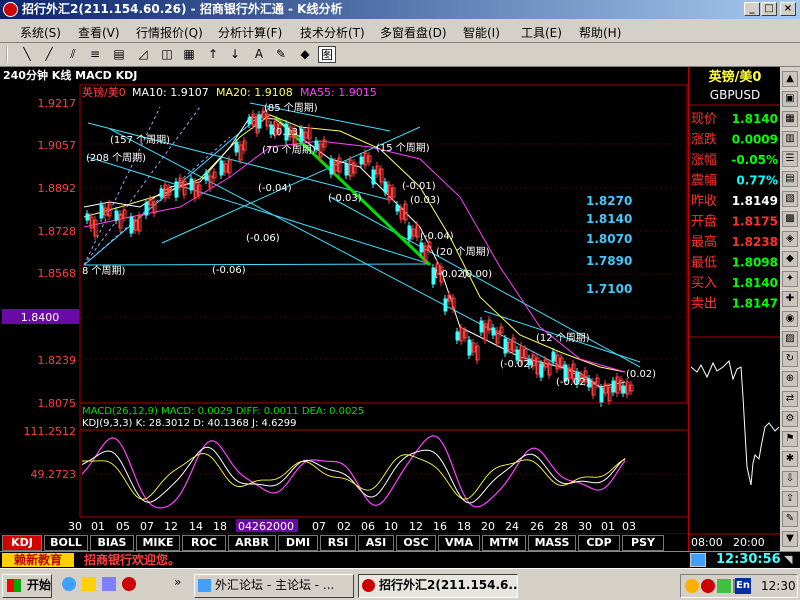 This screenshot has height=600, width=800. What do you see at coordinates (752, 9) in the screenshot?
I see `minimize-button: _` at bounding box center [752, 9].